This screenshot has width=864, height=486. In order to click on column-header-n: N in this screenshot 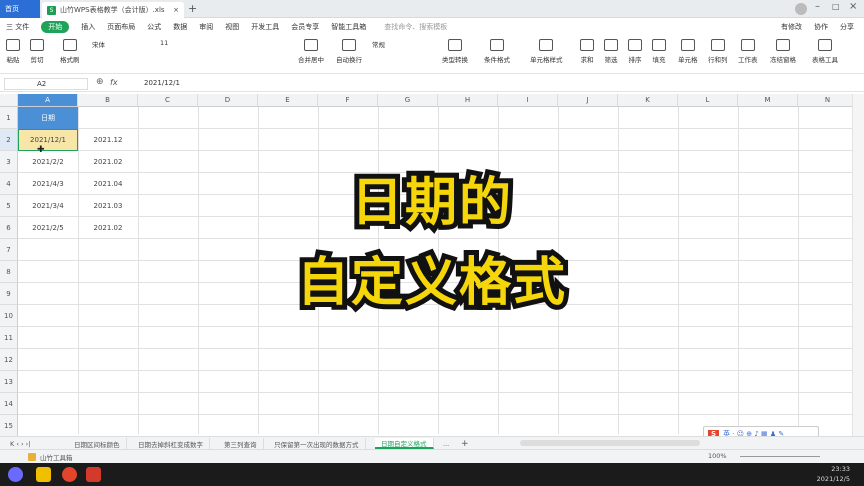, I will do `click(828, 100)`.